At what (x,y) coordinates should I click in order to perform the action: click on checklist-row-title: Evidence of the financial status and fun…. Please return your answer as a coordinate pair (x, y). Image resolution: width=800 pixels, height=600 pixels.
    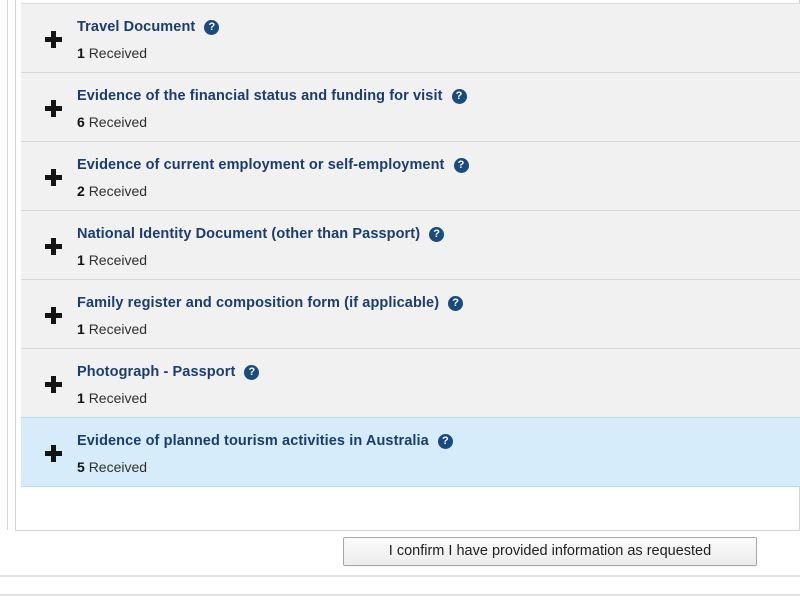
    Looking at the image, I should click on (260, 96).